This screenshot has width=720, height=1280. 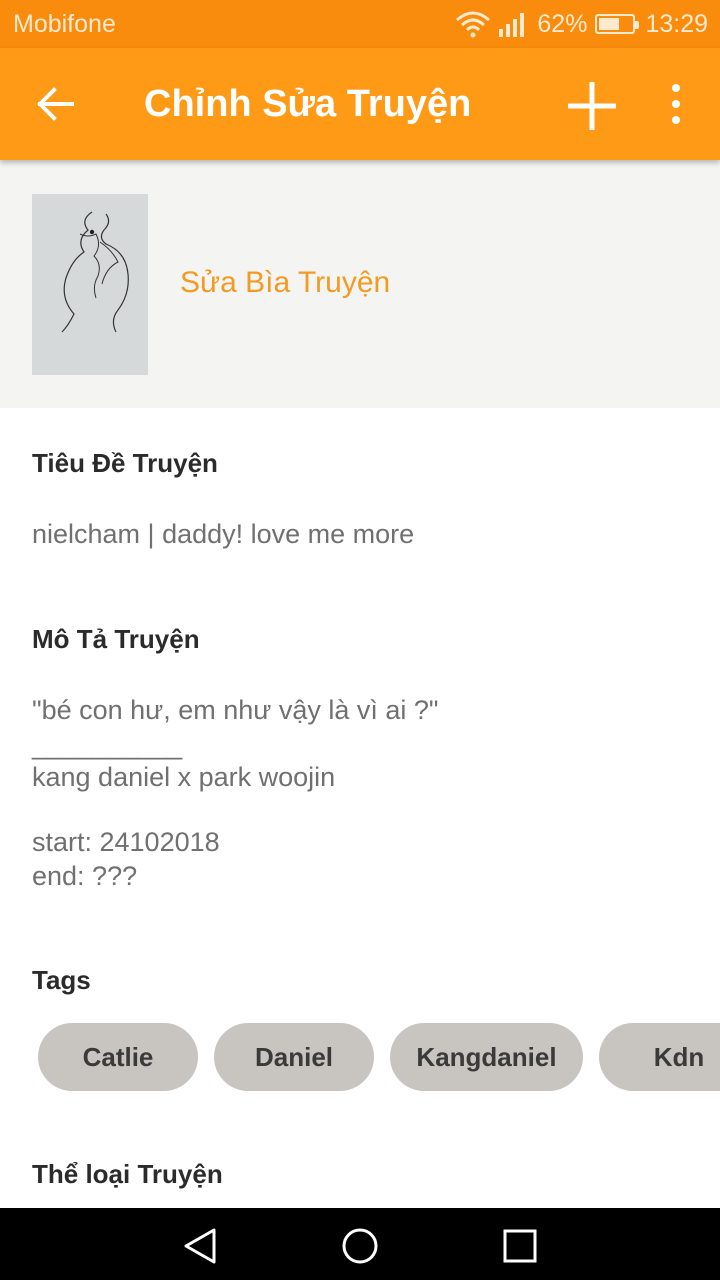 What do you see at coordinates (90, 284) in the screenshot?
I see `cover-thumbnail` at bounding box center [90, 284].